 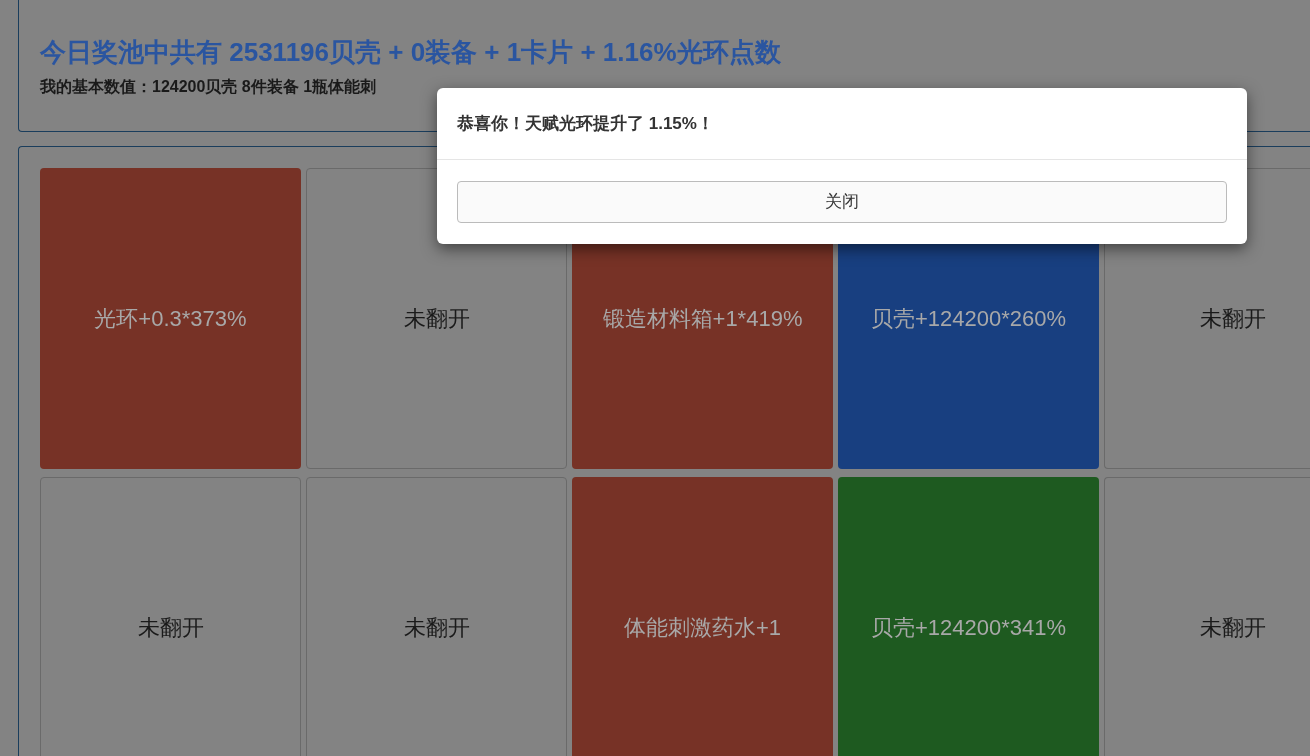 What do you see at coordinates (411, 52) in the screenshot?
I see `pool-title: 今日奖池中共有 2531196贝壳 + 0装备 + 1卡片 + 1.16%光环点数` at bounding box center [411, 52].